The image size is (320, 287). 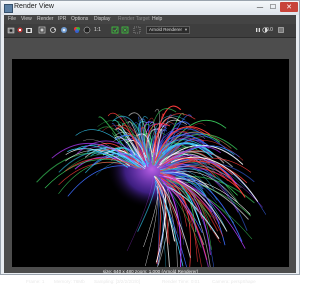 What do you see at coordinates (64, 30) in the screenshot?
I see `display-icon` at bounding box center [64, 30].